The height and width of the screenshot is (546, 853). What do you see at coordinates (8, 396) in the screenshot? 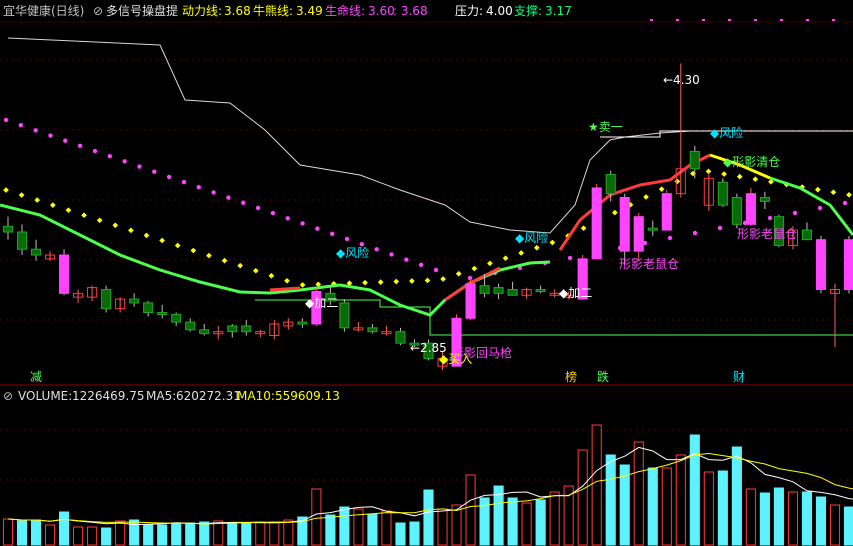
I see `volume-menu-icon: ⊘` at bounding box center [8, 396].